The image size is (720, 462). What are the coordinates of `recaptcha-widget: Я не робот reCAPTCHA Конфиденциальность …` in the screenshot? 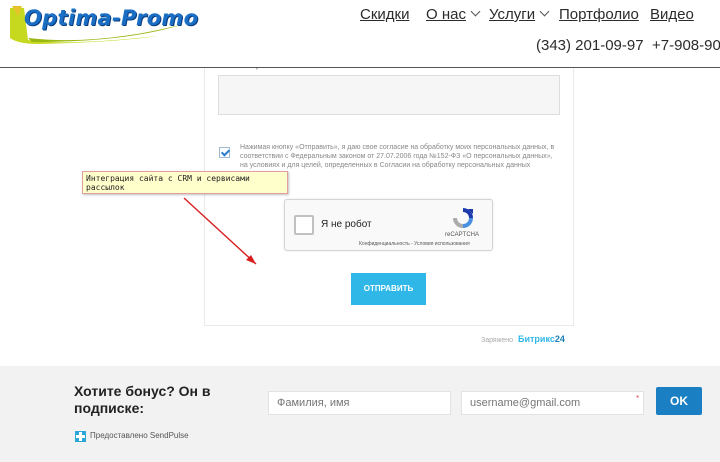 It's located at (388, 225).